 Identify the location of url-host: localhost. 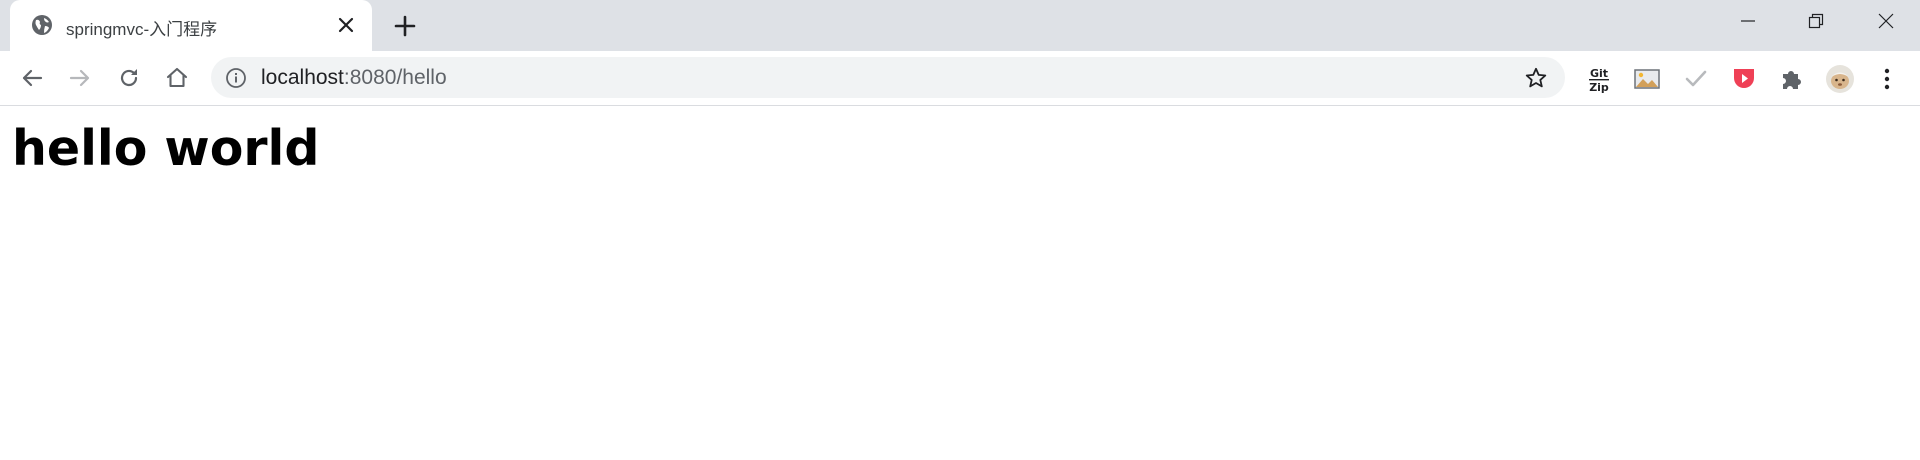
(302, 77).